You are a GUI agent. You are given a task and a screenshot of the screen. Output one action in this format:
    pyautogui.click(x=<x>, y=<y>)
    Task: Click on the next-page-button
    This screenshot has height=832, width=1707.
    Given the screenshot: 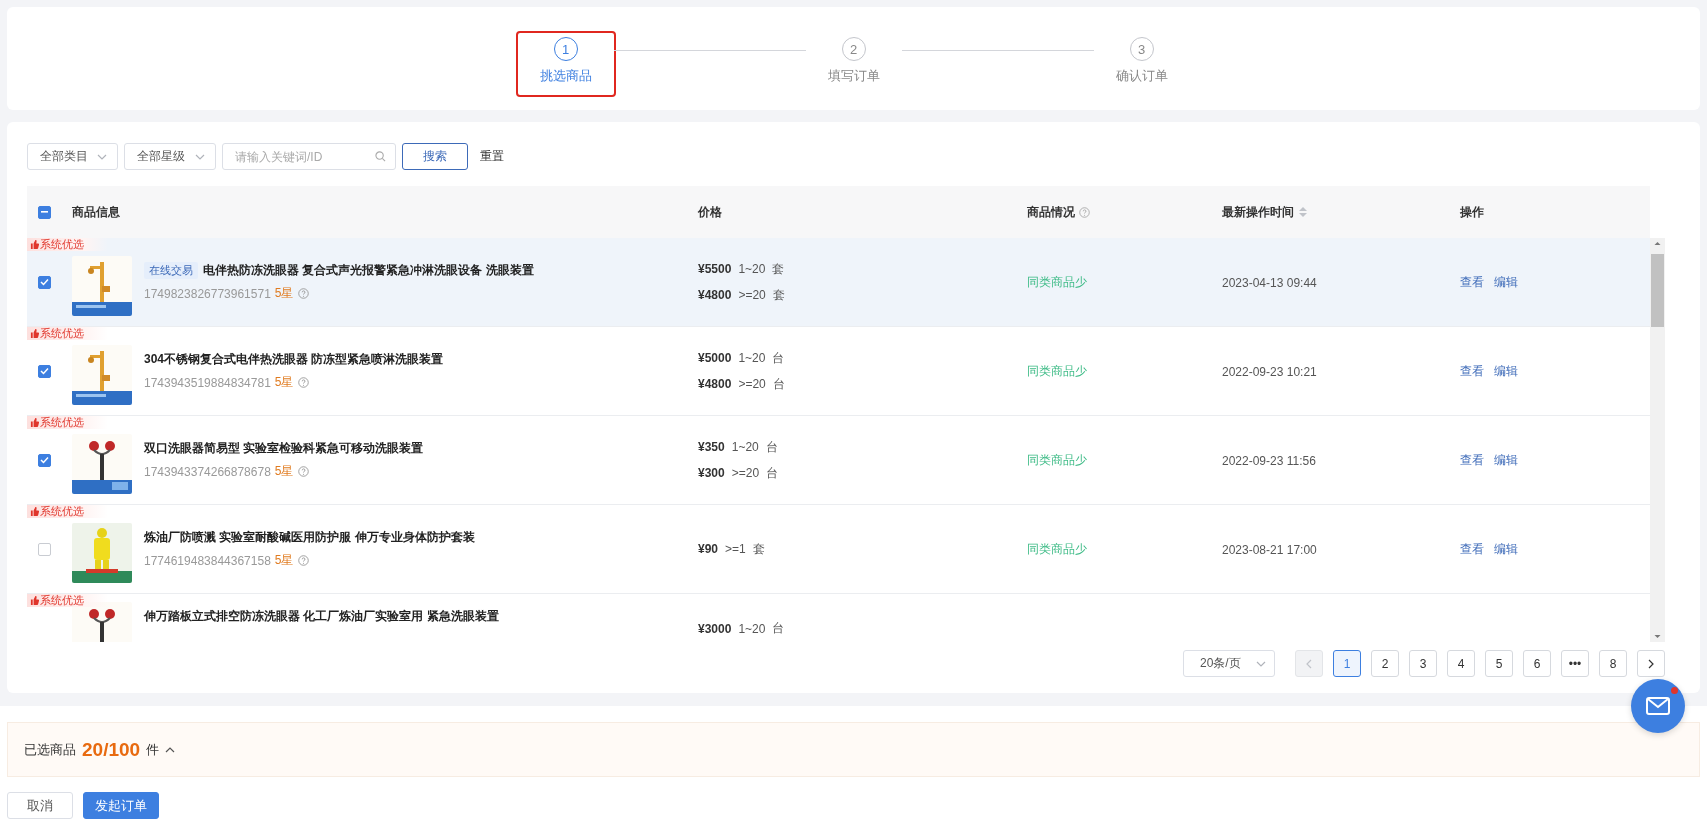 What is the action you would take?
    pyautogui.click(x=1651, y=663)
    